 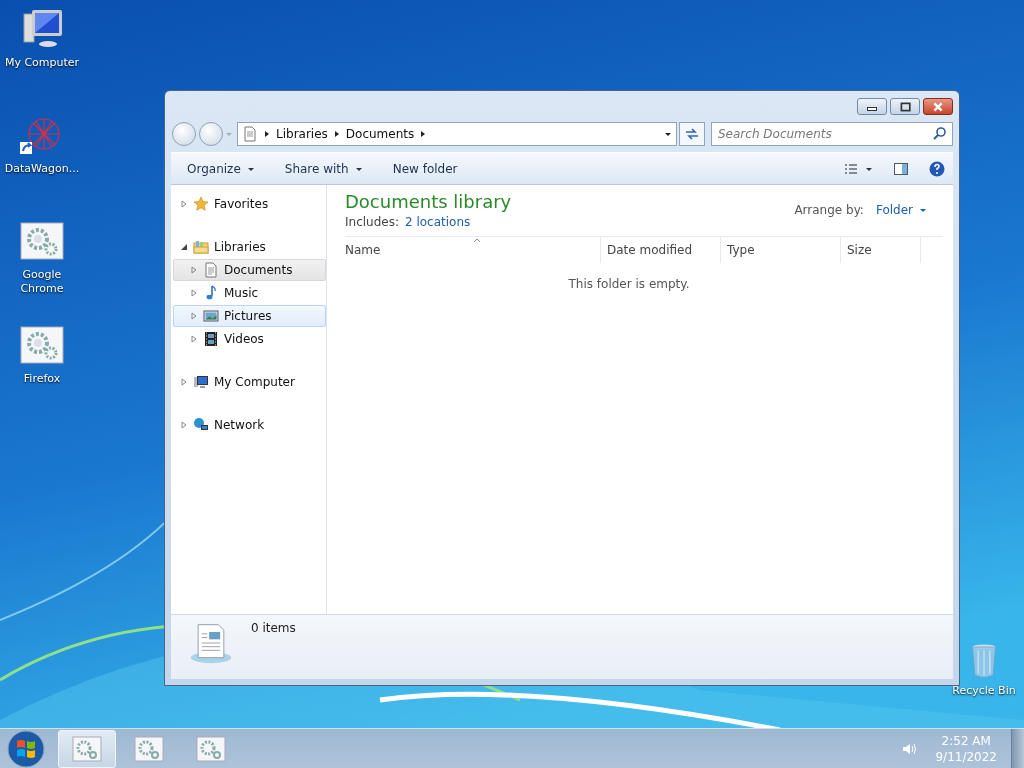 What do you see at coordinates (832, 134) in the screenshot?
I see `search-field: Search Documents` at bounding box center [832, 134].